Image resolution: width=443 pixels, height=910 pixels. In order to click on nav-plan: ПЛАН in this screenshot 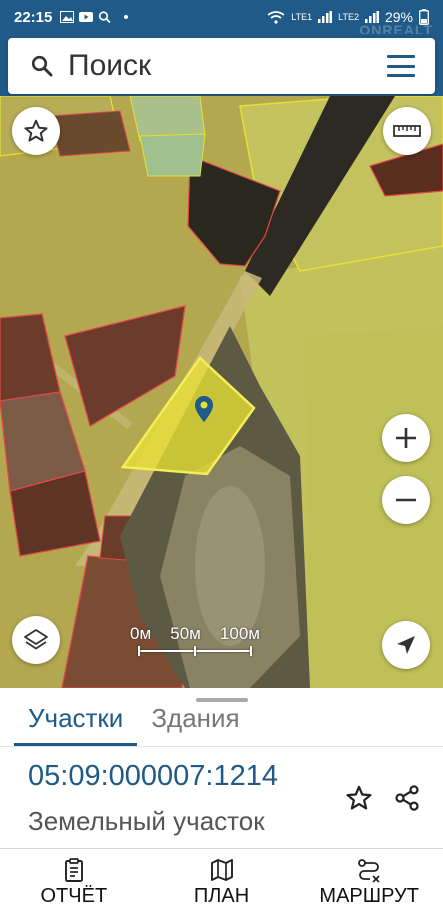, I will do `click(222, 879)`.